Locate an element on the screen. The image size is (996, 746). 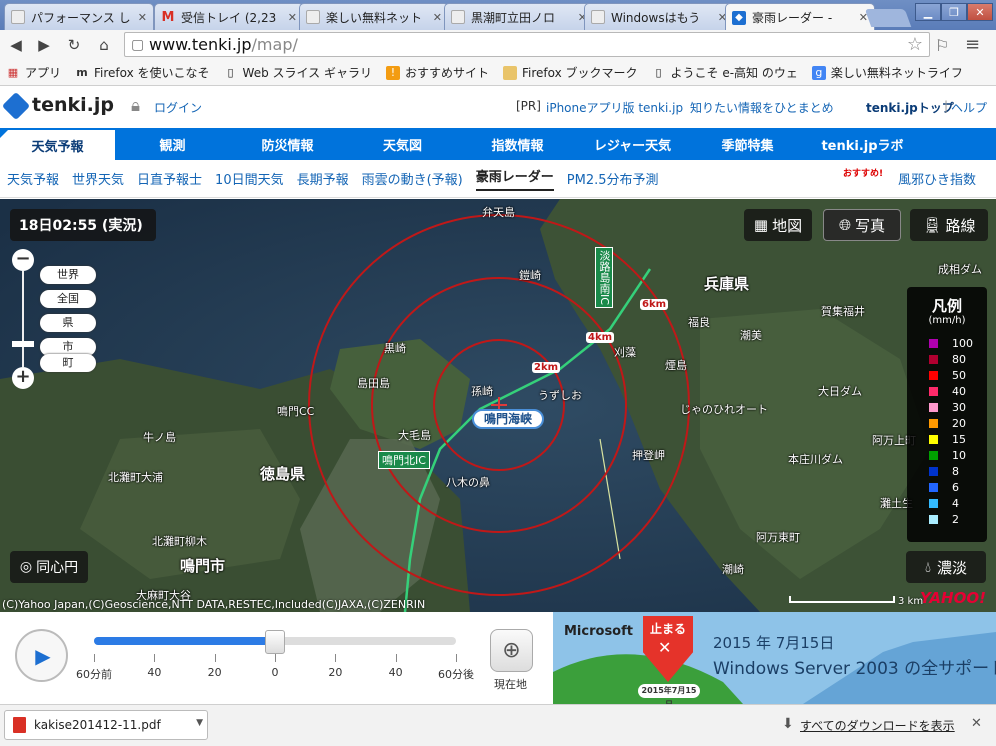
legend-item: 20 is located at coordinates (947, 423).